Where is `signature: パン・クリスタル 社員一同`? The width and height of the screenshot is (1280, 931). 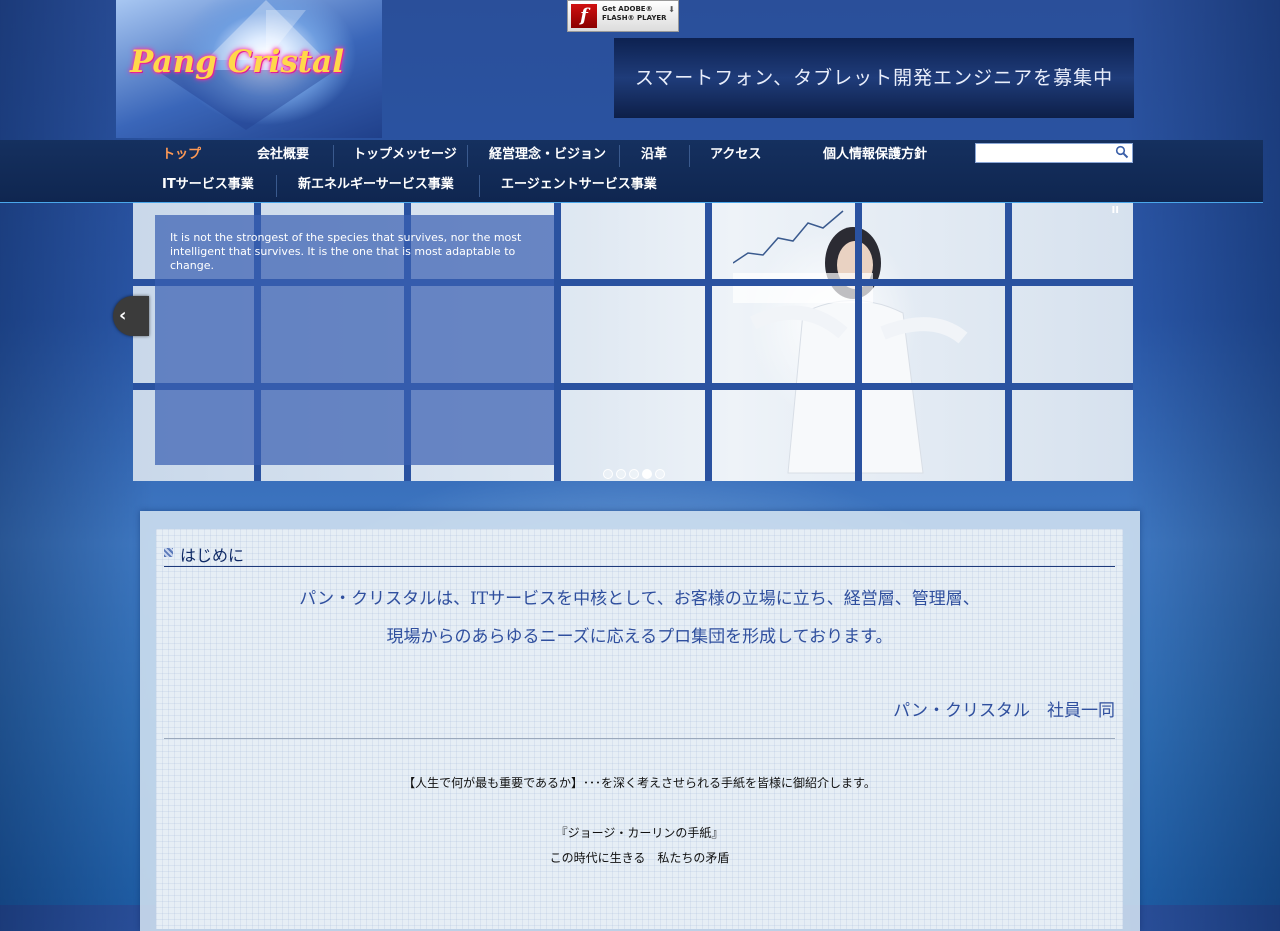 signature: パン・クリスタル 社員一同 is located at coordinates (1004, 711).